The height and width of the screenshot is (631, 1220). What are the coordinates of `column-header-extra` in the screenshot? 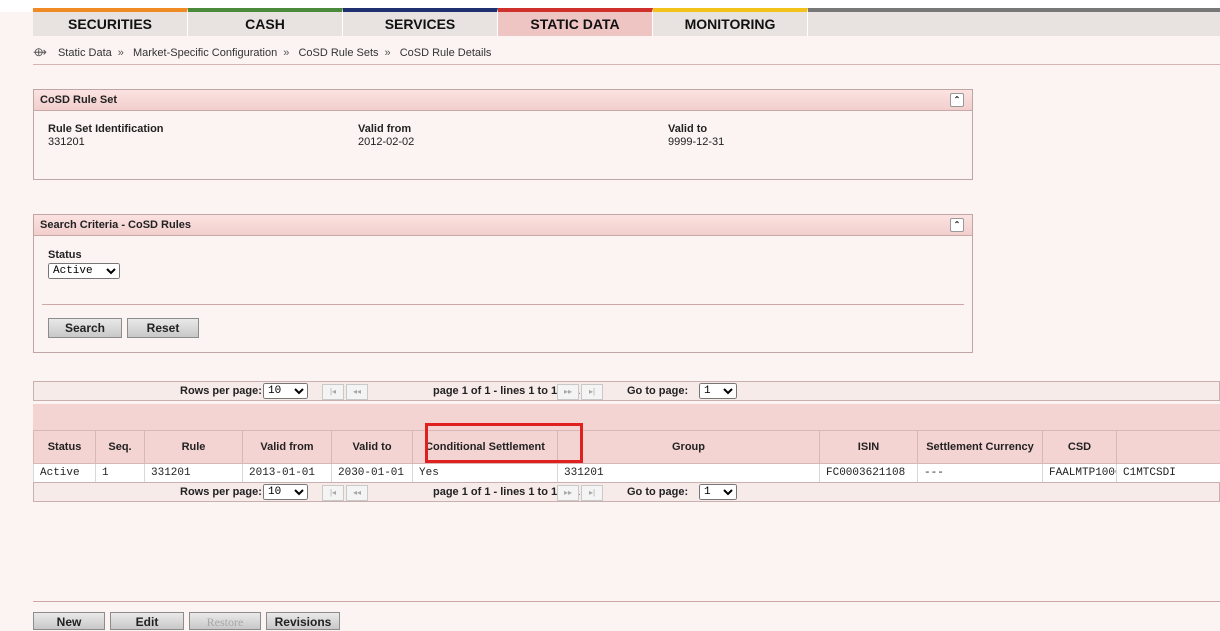 It's located at (1168, 447).